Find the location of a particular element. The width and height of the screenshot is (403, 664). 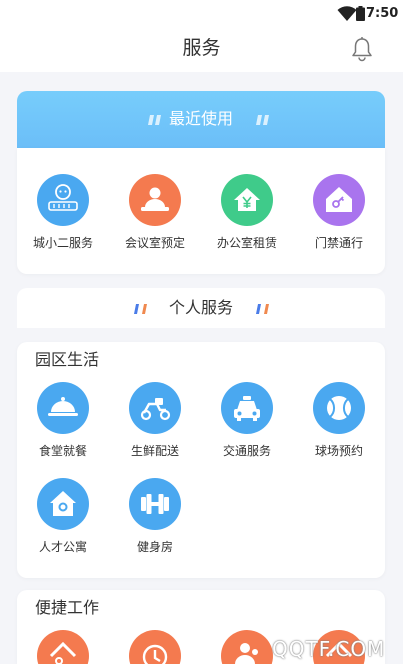

recent-item-label: 会议室预定 is located at coordinates (154, 243).